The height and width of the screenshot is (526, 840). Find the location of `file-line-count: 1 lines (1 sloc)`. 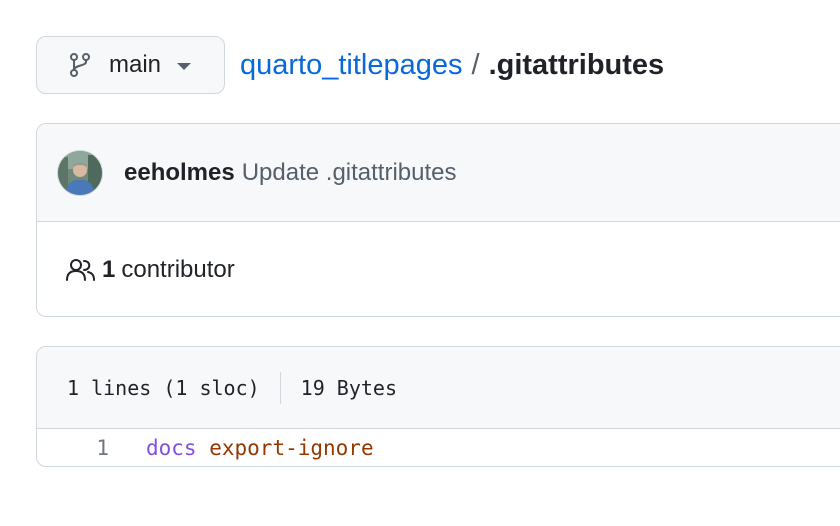

file-line-count: 1 lines (1 sloc) is located at coordinates (163, 387).